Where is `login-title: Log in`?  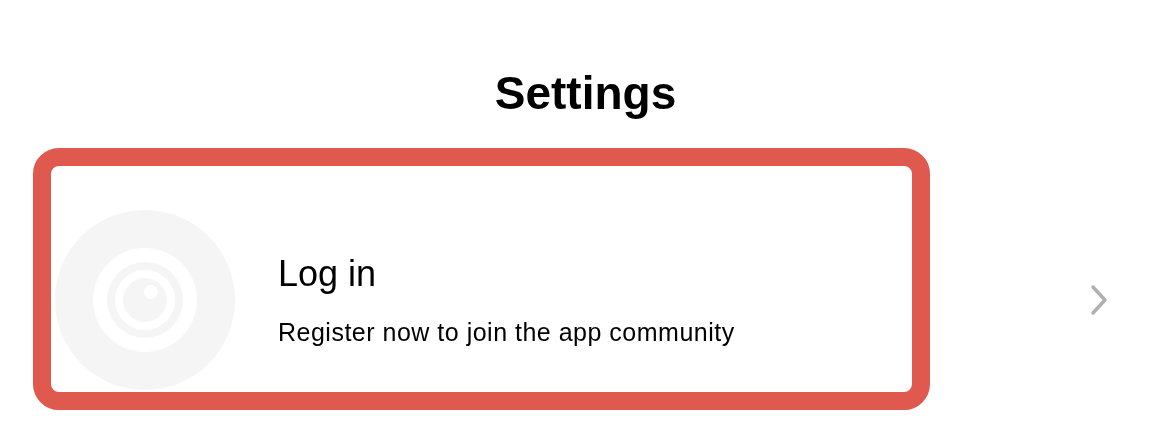 login-title: Log in is located at coordinates (328, 273).